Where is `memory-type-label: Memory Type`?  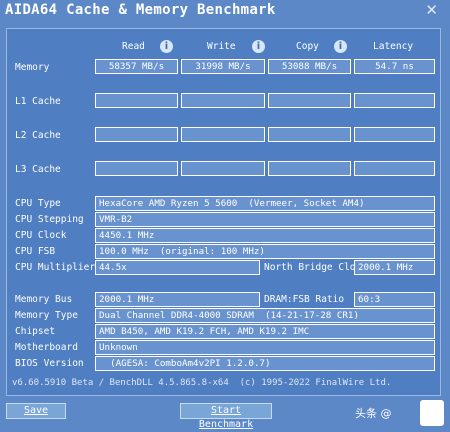
memory-type-label: Memory Type is located at coordinates (46, 315).